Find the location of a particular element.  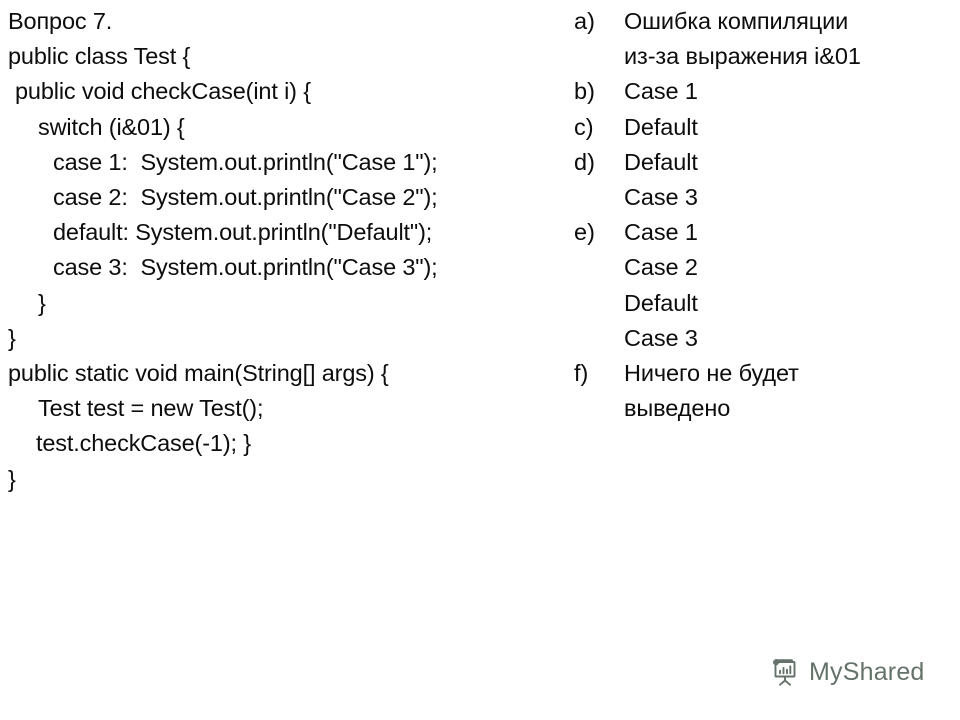

answer-option-b: b) Case 1 is located at coordinates (761, 91).